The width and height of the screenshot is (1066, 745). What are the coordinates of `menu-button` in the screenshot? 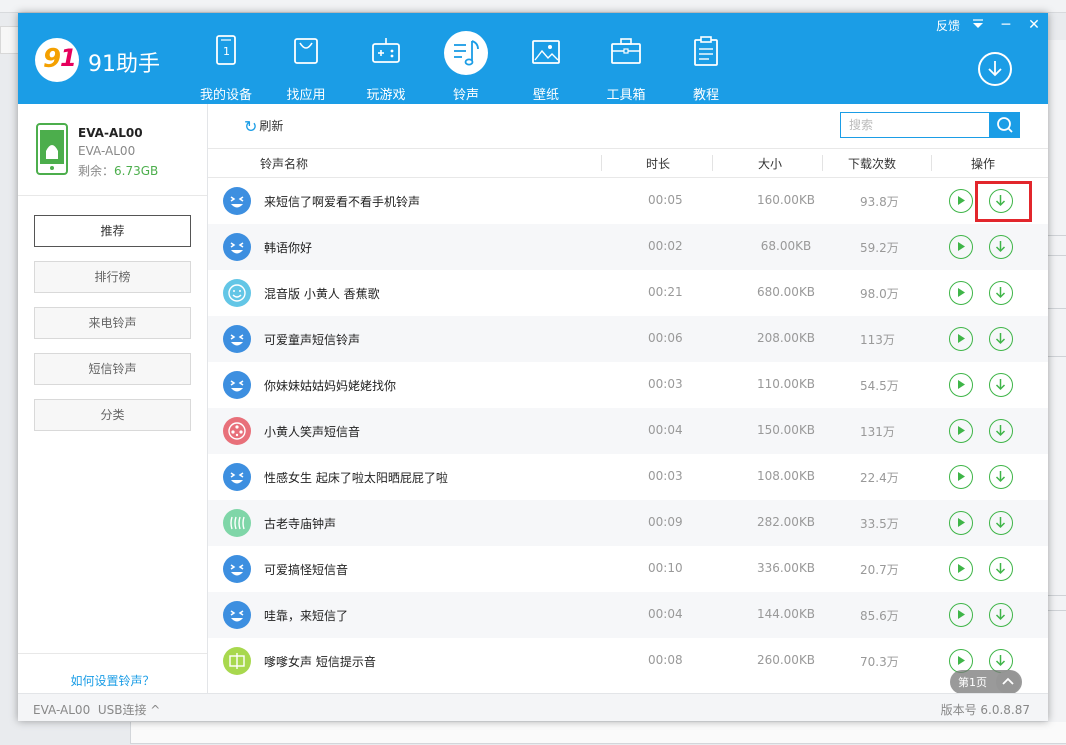 It's located at (978, 25).